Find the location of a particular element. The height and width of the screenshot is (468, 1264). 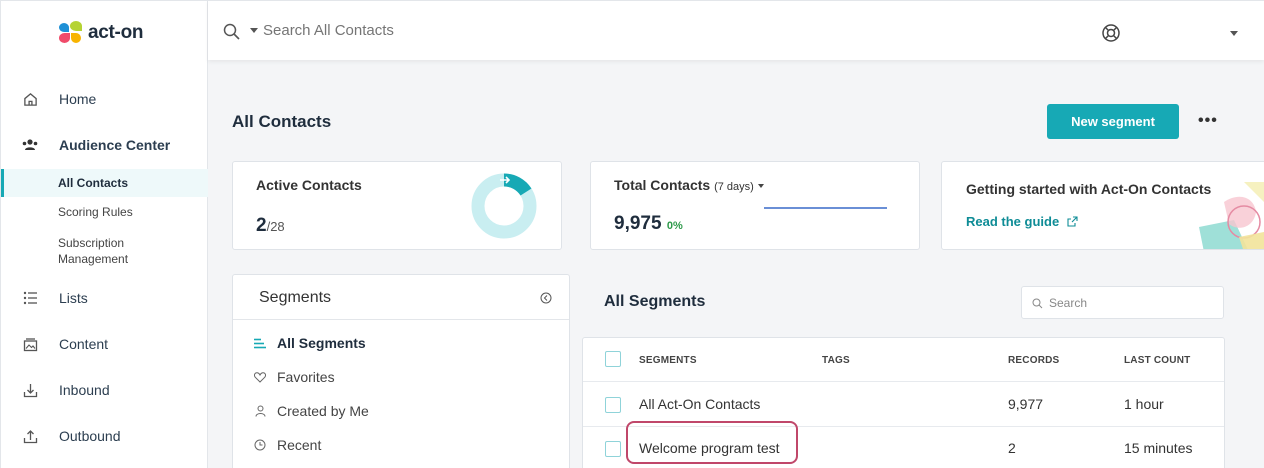

search-contacts-input is located at coordinates (413, 30).